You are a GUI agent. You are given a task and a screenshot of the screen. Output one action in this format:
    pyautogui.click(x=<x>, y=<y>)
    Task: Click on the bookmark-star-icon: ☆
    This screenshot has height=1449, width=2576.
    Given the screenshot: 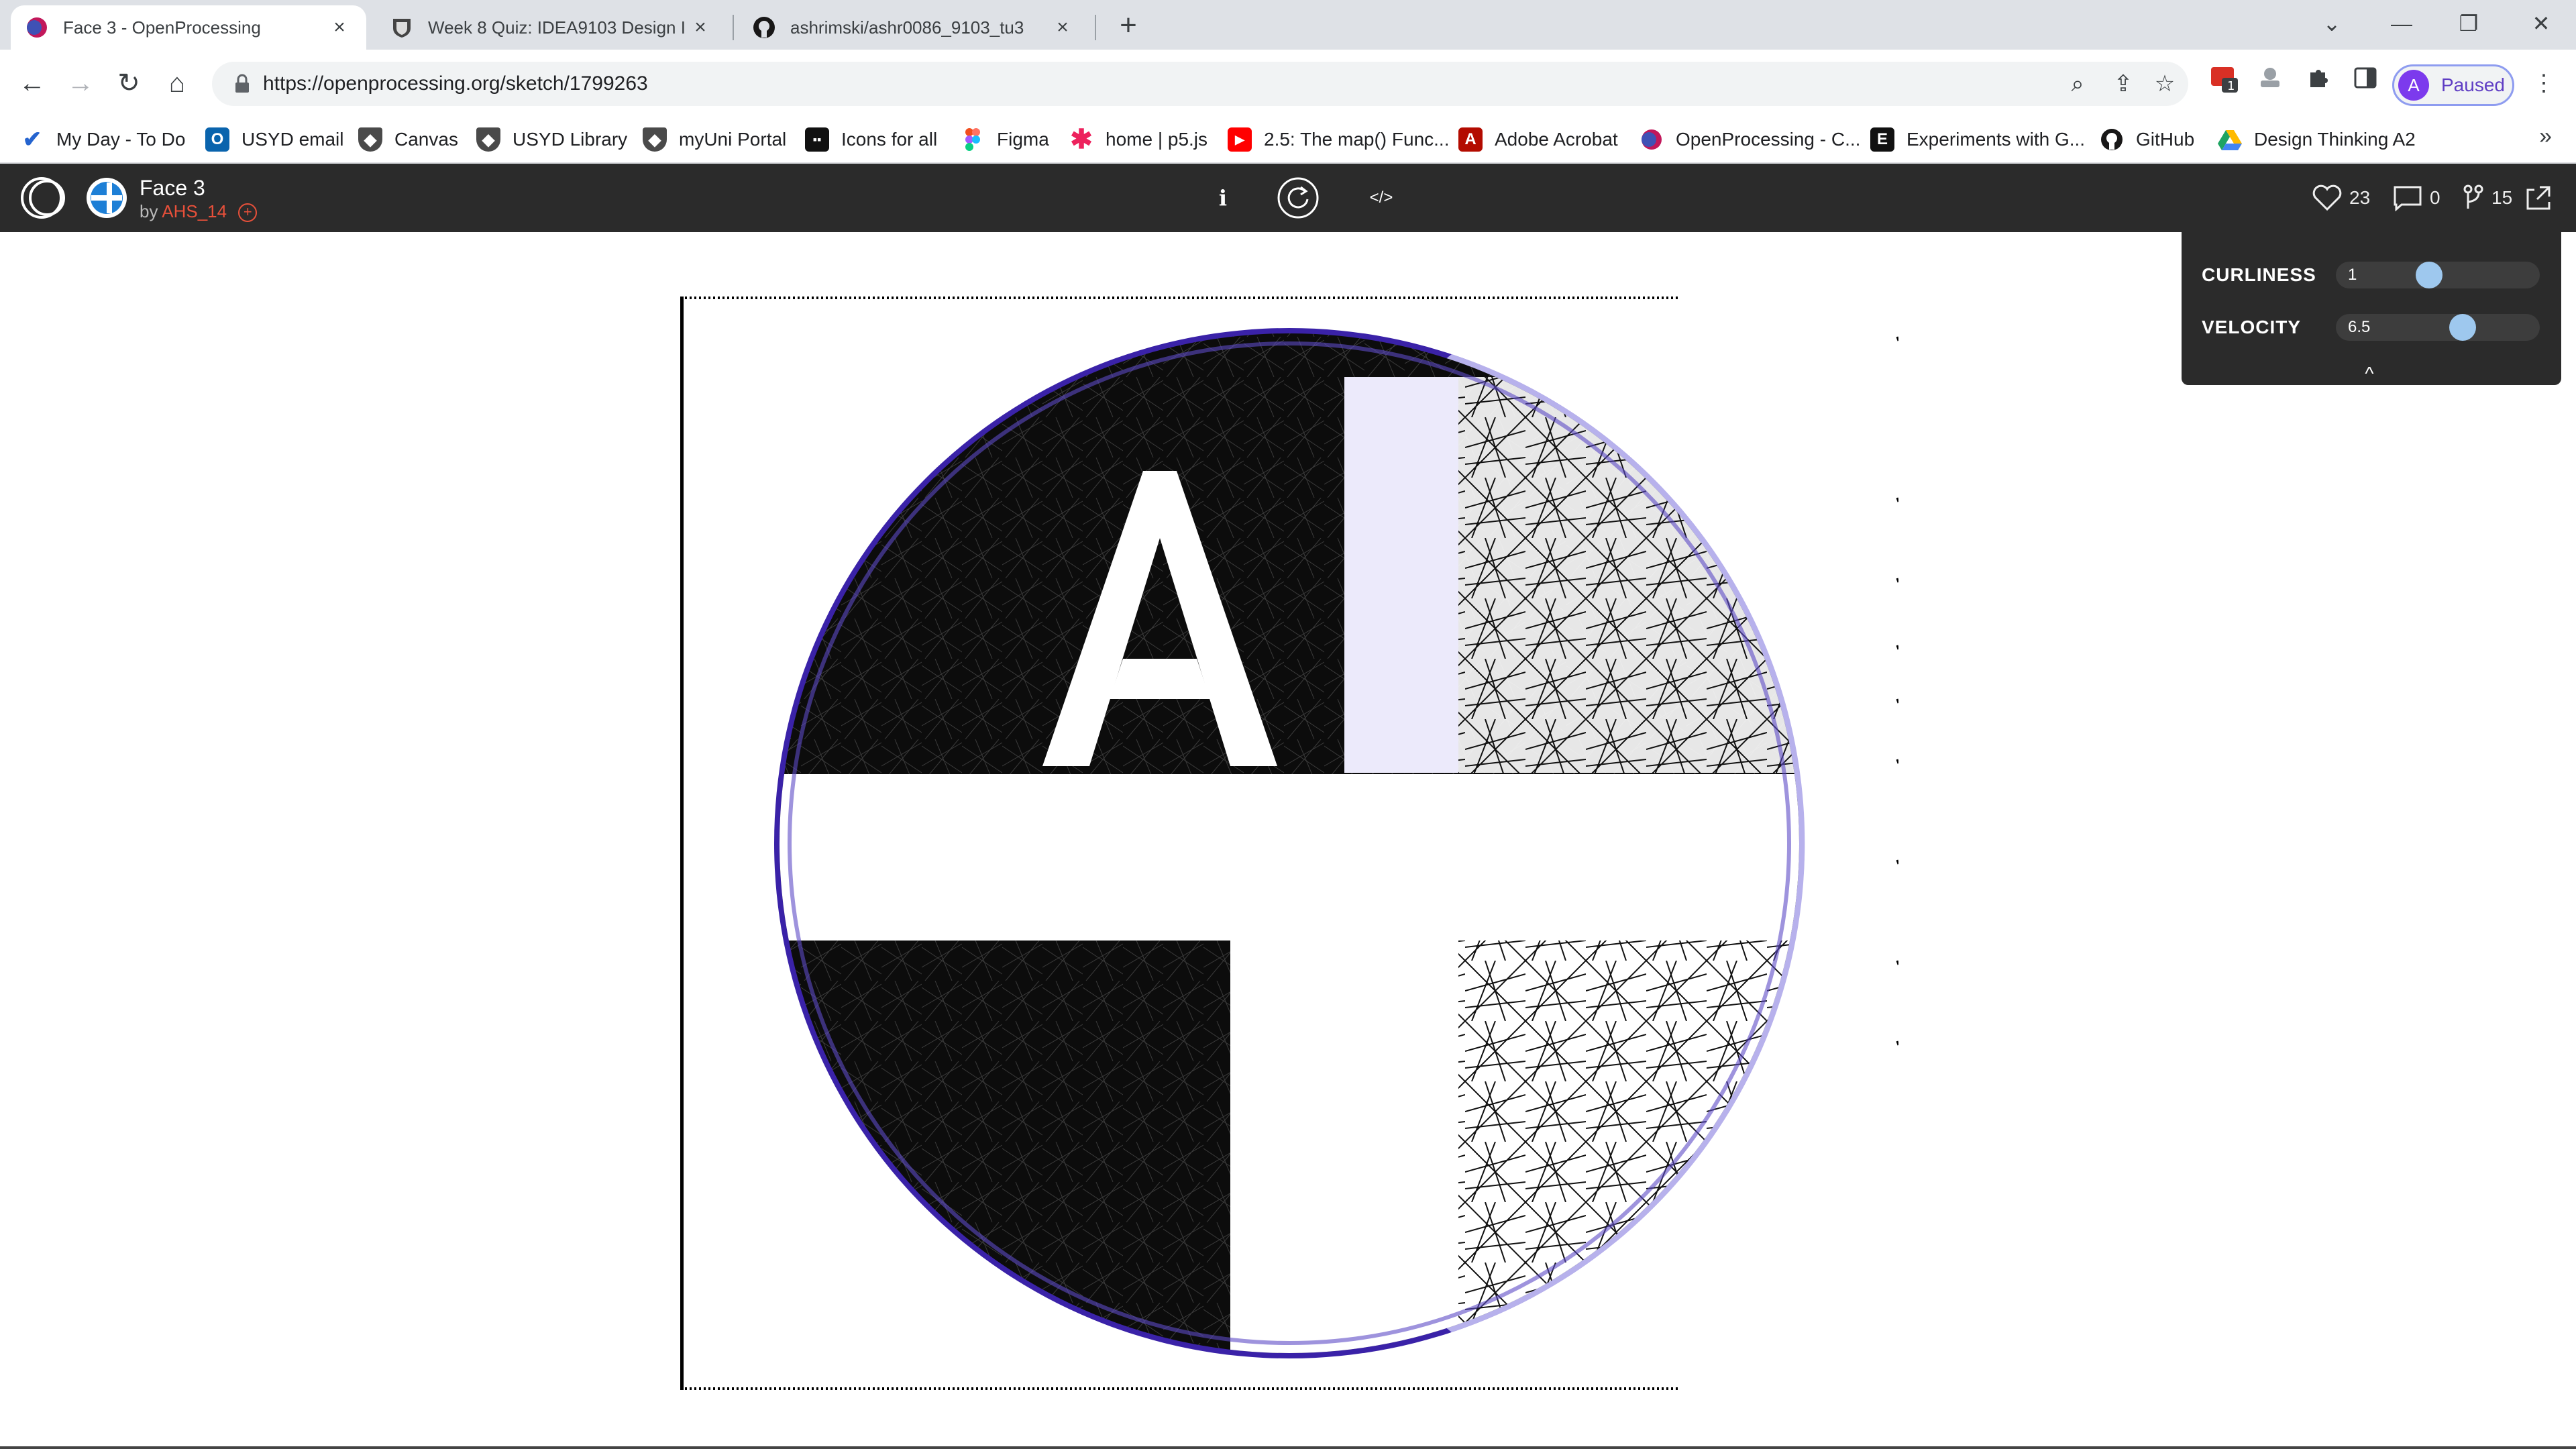 What is the action you would take?
    pyautogui.click(x=2164, y=83)
    